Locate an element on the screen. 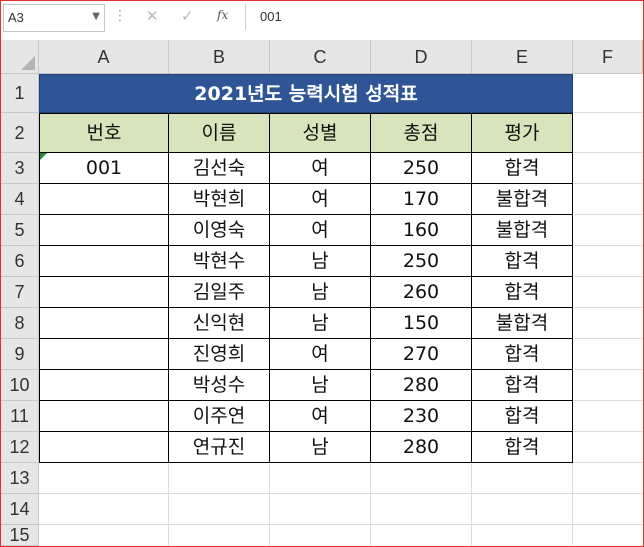 This screenshot has height=547, width=644. data-cell: 박성수 is located at coordinates (219, 385).